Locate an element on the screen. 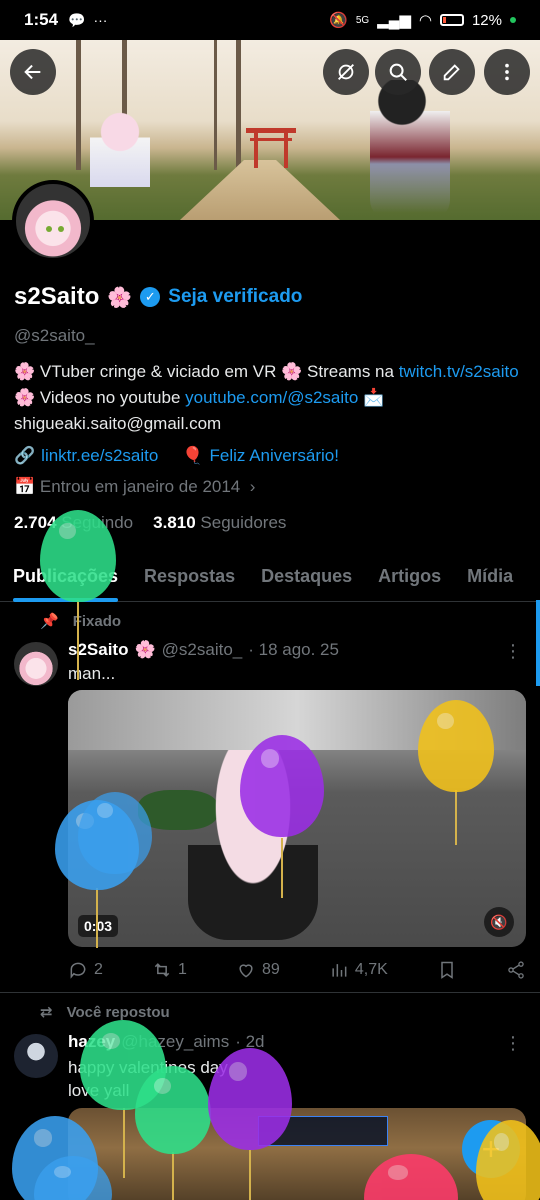 This screenshot has height=1200, width=540. more-button is located at coordinates (507, 72).